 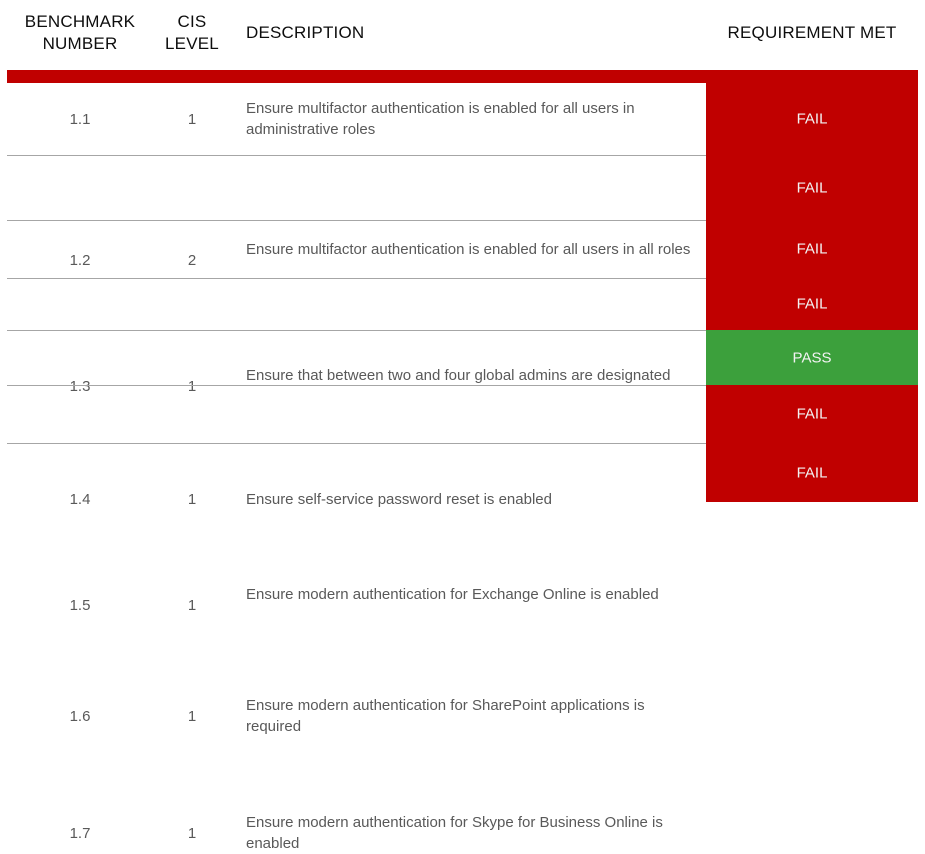 What do you see at coordinates (80, 833) in the screenshot?
I see `cell-benchmark-number: 1.7` at bounding box center [80, 833].